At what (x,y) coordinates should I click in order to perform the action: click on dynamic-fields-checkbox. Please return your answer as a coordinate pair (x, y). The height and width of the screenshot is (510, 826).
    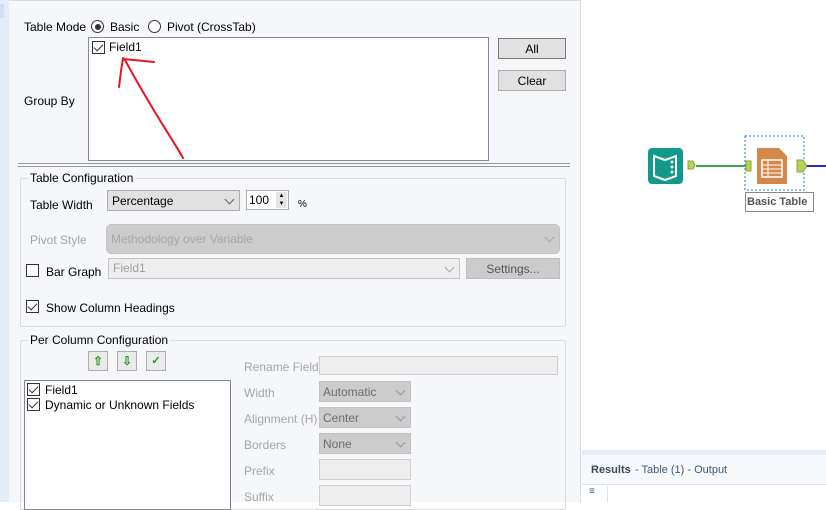
    Looking at the image, I should click on (33, 404).